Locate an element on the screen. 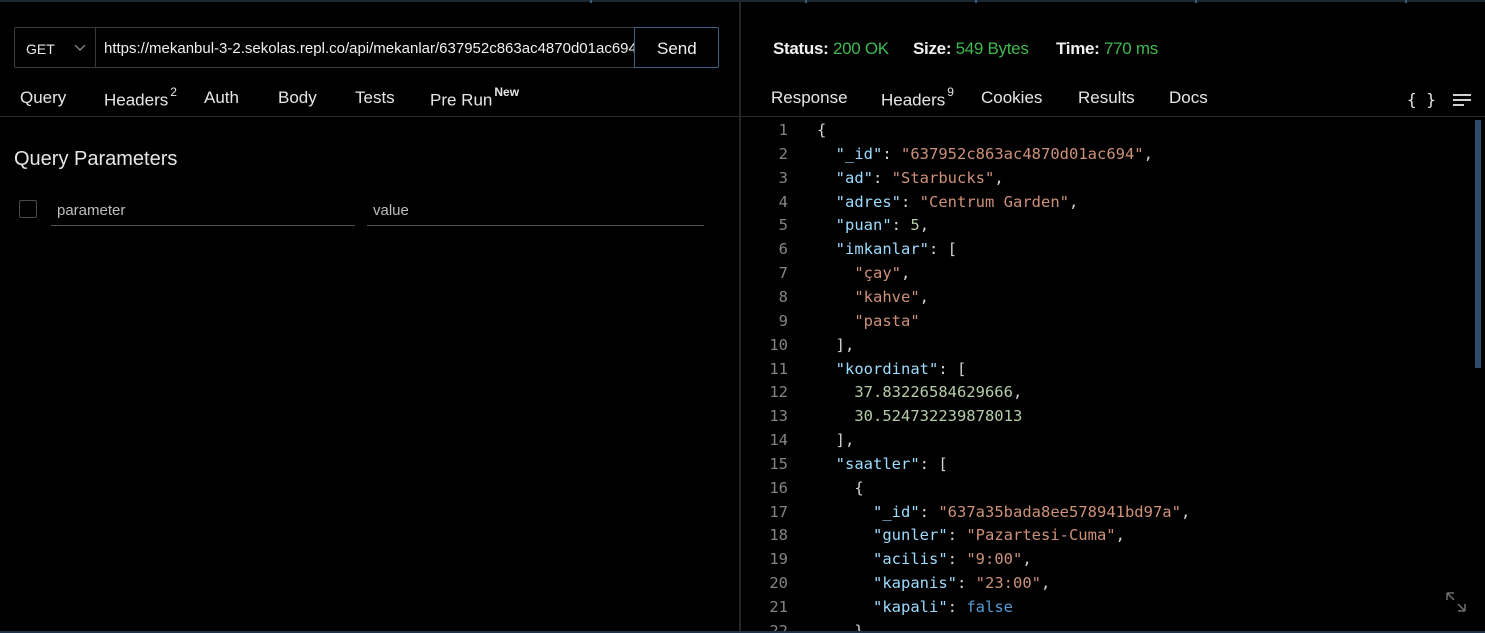 The image size is (1485, 633). format-braces-icon: { } is located at coordinates (1421, 99).